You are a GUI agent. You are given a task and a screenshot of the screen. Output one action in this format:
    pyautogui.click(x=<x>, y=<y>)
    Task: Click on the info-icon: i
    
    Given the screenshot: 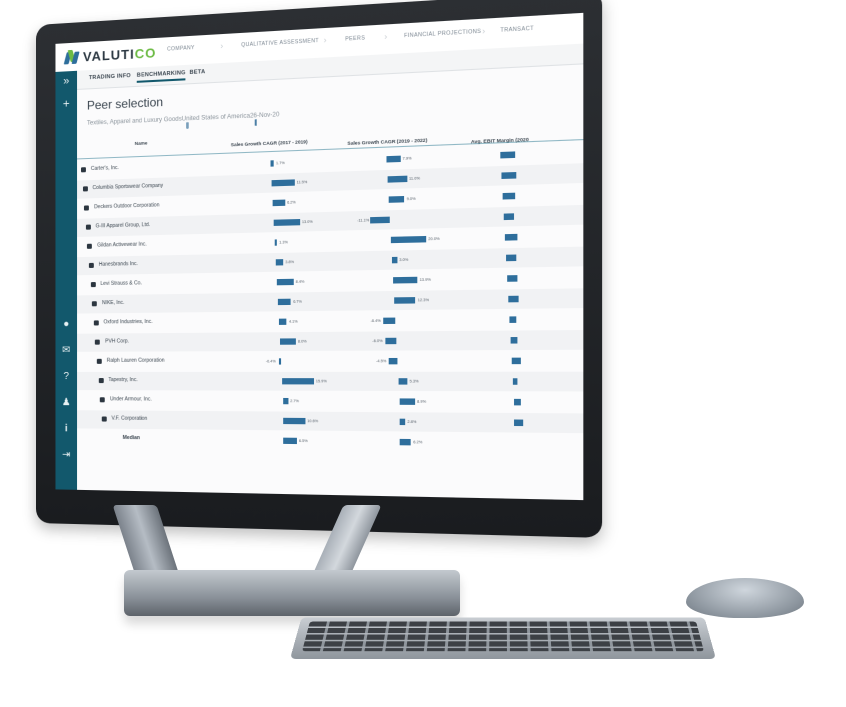 What is the action you would take?
    pyautogui.click(x=66, y=429)
    